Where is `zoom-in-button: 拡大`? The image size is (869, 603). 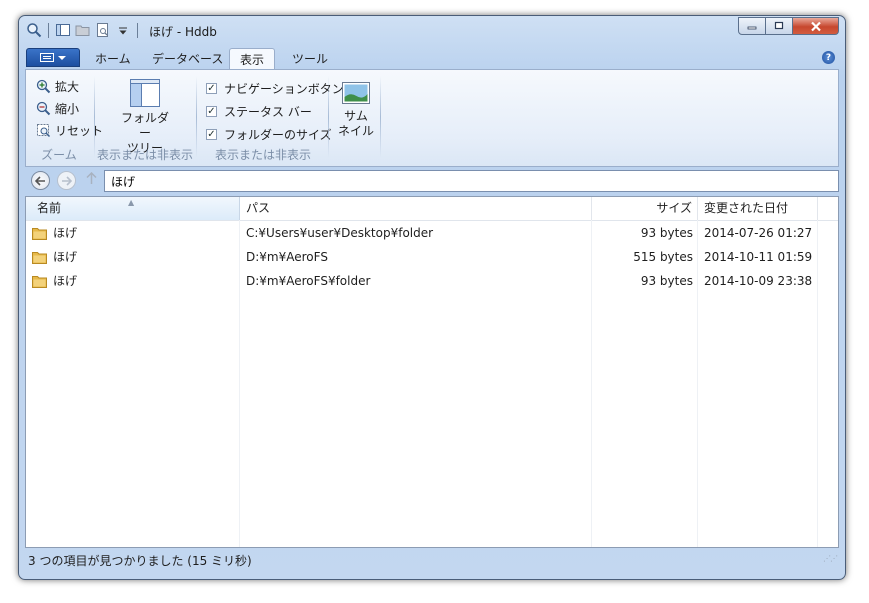
zoom-in-button: 拡大 is located at coordinates (57, 86).